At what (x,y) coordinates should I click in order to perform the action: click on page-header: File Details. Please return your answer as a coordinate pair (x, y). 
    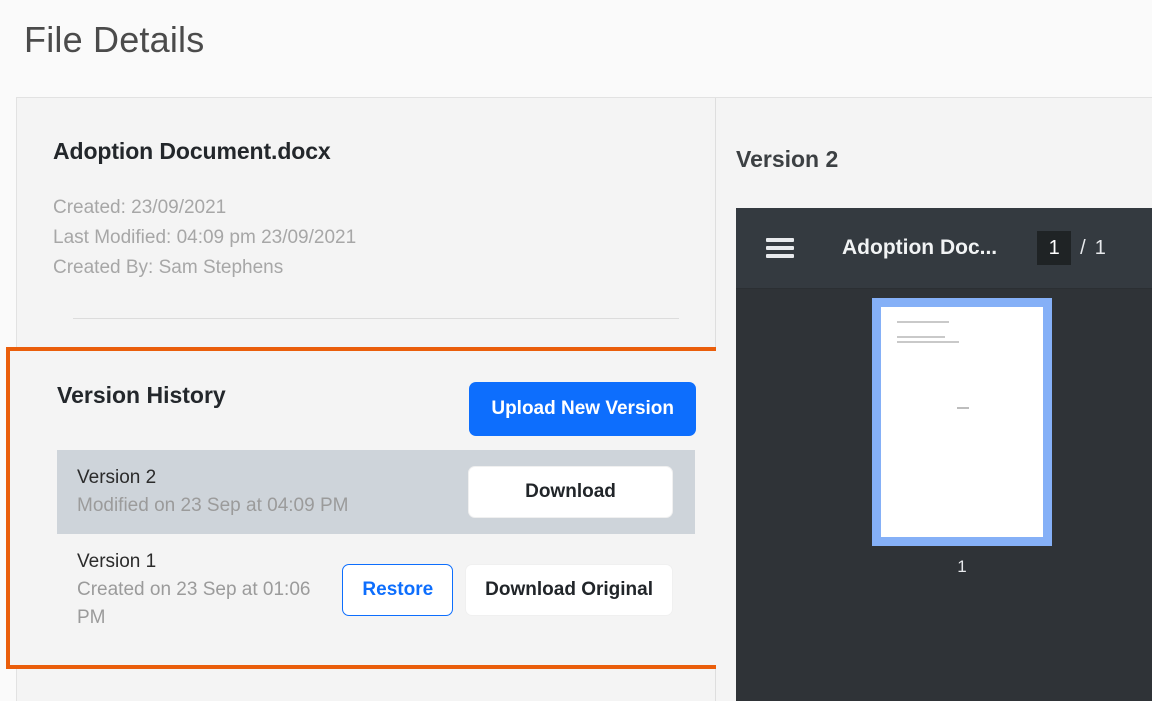
    Looking at the image, I should click on (576, 48).